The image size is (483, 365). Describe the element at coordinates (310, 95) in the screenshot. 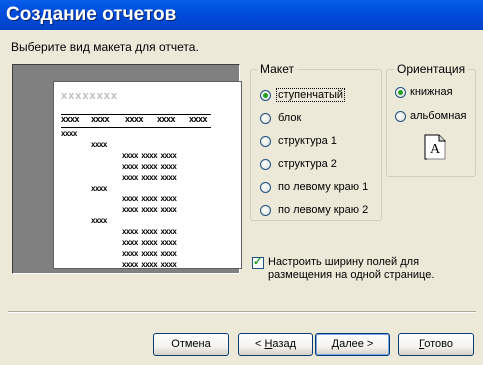

I see `option-label: ступенчатый` at that location.